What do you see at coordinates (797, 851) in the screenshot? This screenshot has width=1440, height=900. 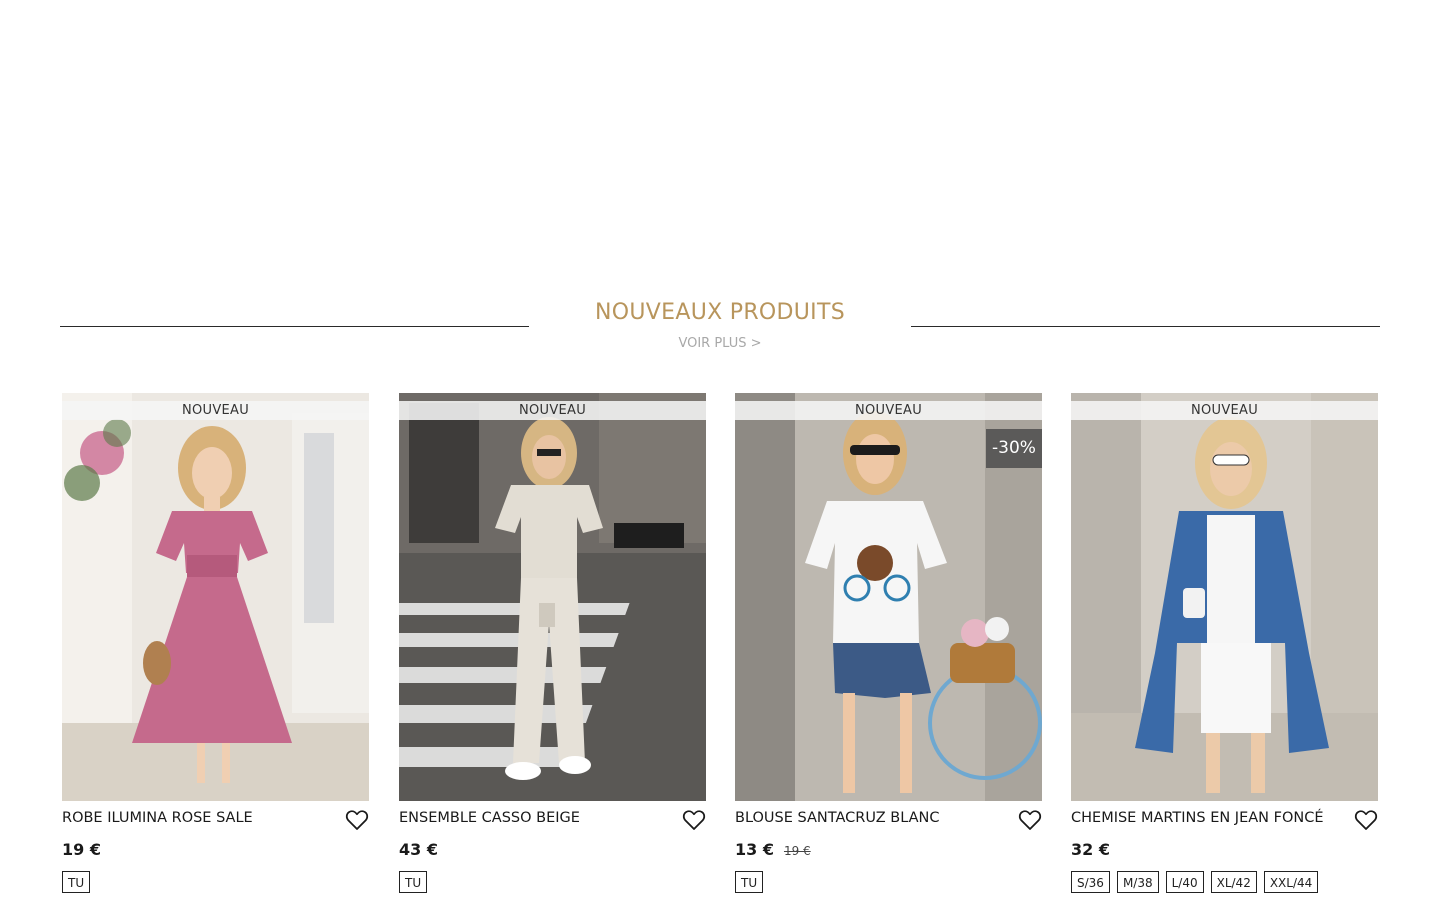 I see `old-price: 19 €` at bounding box center [797, 851].